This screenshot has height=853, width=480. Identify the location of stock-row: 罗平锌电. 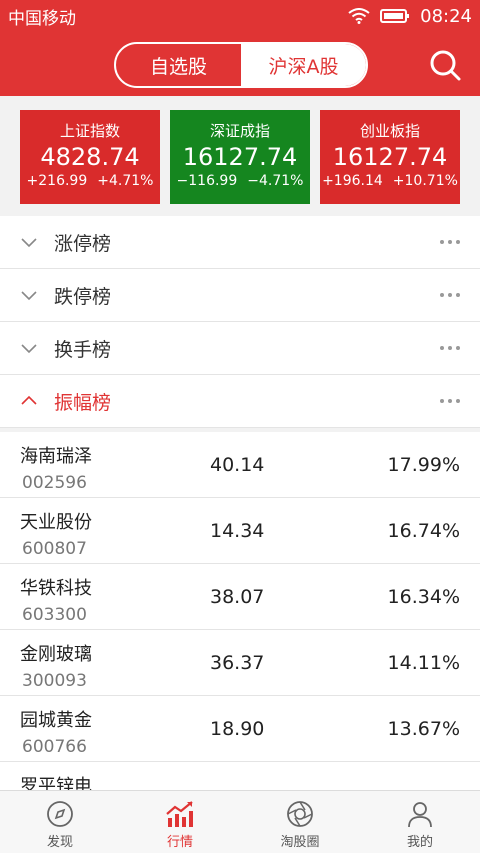
(240, 776).